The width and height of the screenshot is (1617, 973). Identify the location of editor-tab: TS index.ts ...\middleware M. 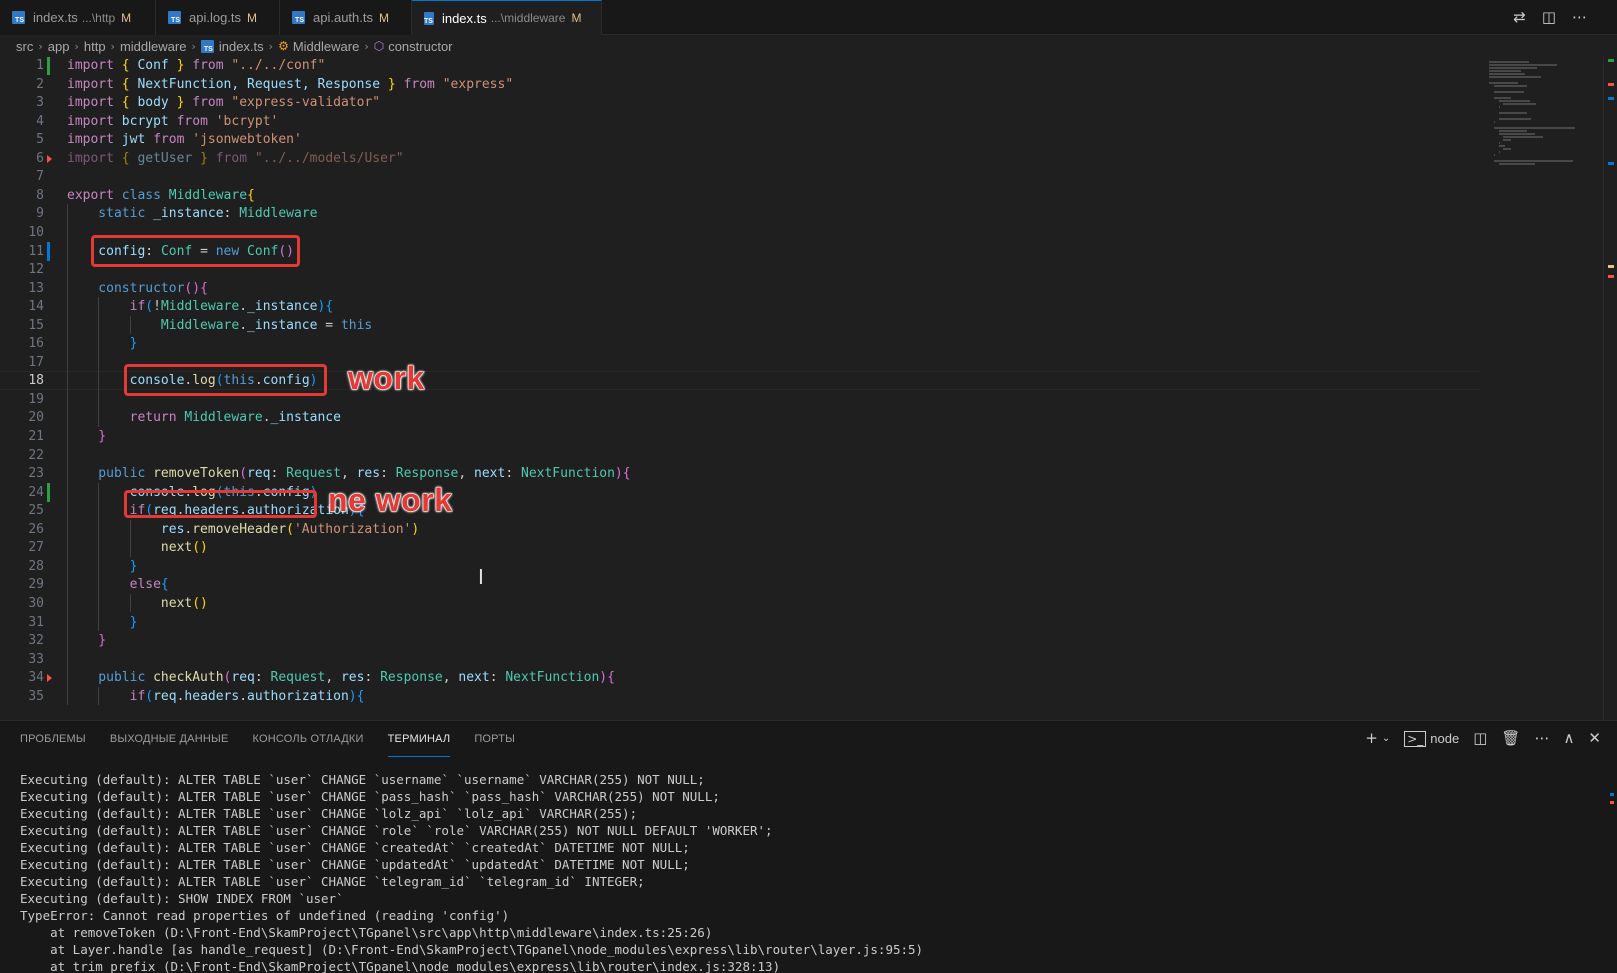
(507, 17).